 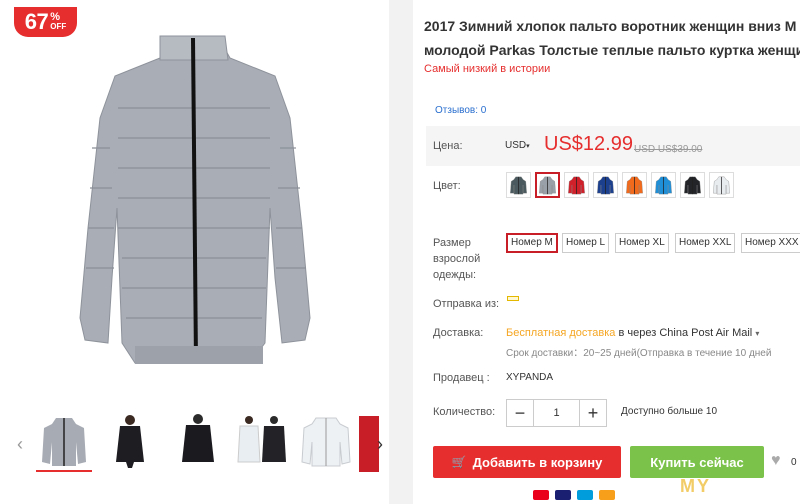 What do you see at coordinates (794, 462) in the screenshot?
I see `wishlist-count: 0` at bounding box center [794, 462].